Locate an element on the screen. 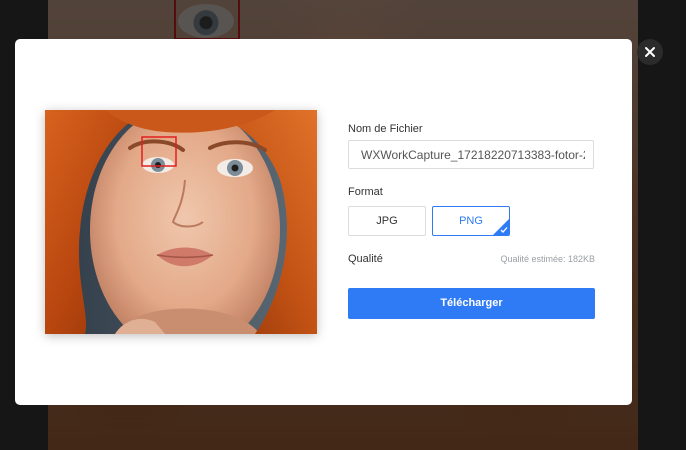  format-option-label: JPG is located at coordinates (387, 221).